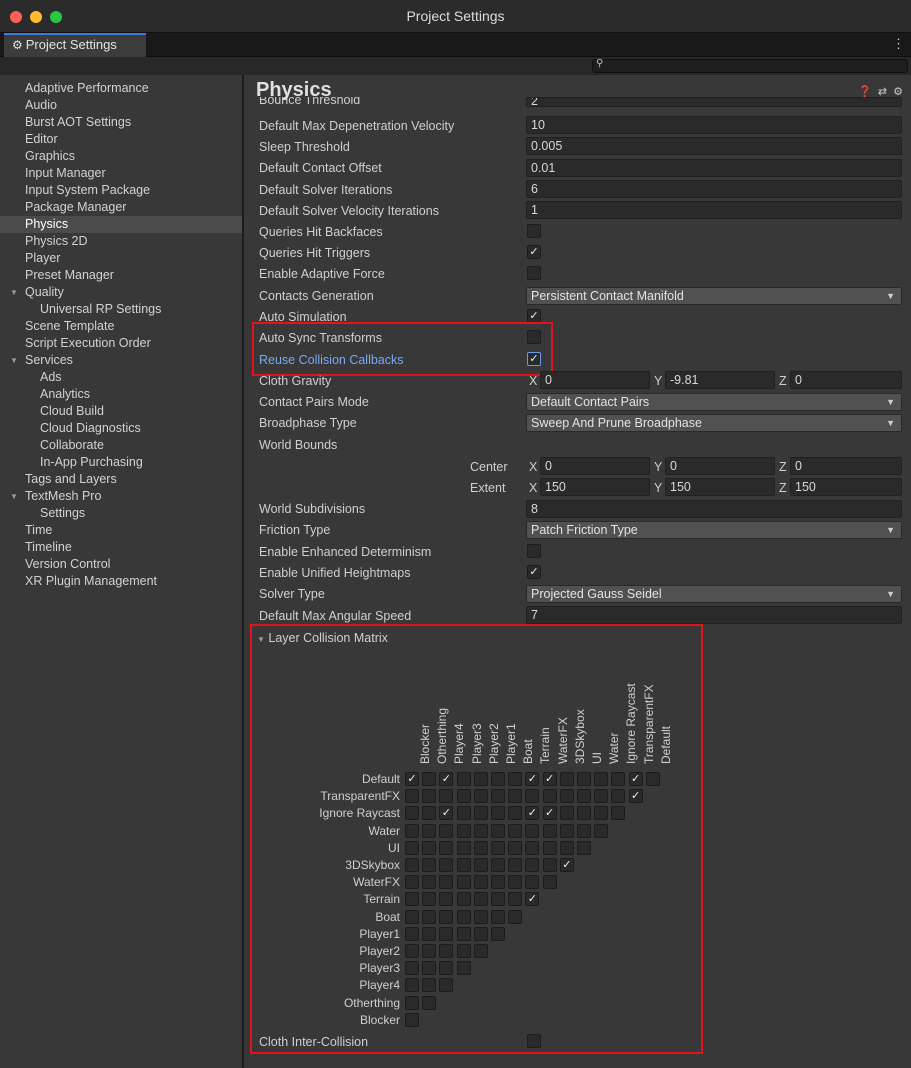 This screenshot has width=911, height=1068. What do you see at coordinates (534, 1041) in the screenshot?
I see `cloth-inter-collision-checkbox` at bounding box center [534, 1041].